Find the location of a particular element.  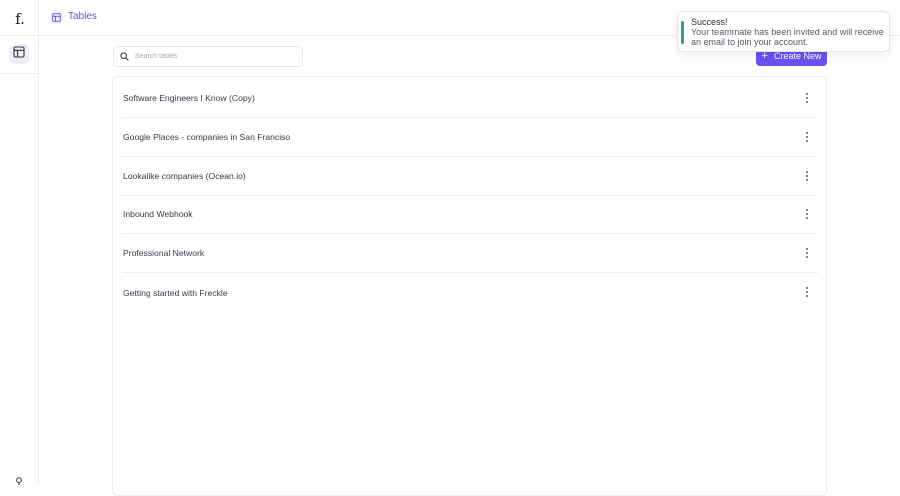

table-name: Software Engineers I Know (Copy) is located at coordinates (189, 98).